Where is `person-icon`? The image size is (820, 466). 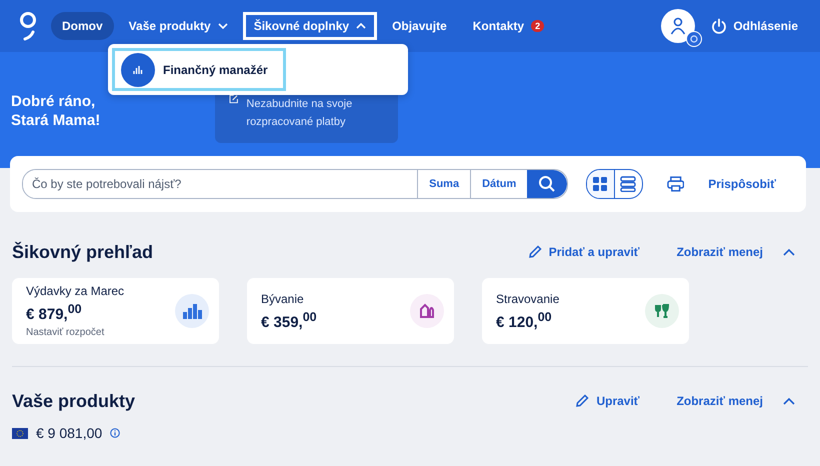 person-icon is located at coordinates (678, 26).